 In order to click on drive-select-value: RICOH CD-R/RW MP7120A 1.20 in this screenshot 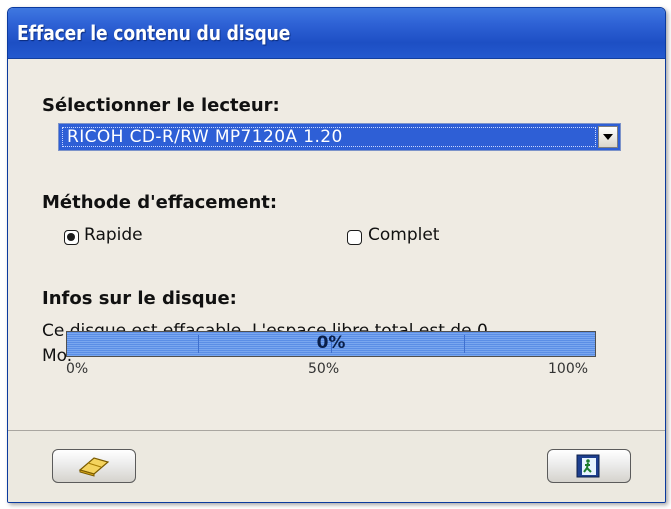, I will do `click(205, 137)`.